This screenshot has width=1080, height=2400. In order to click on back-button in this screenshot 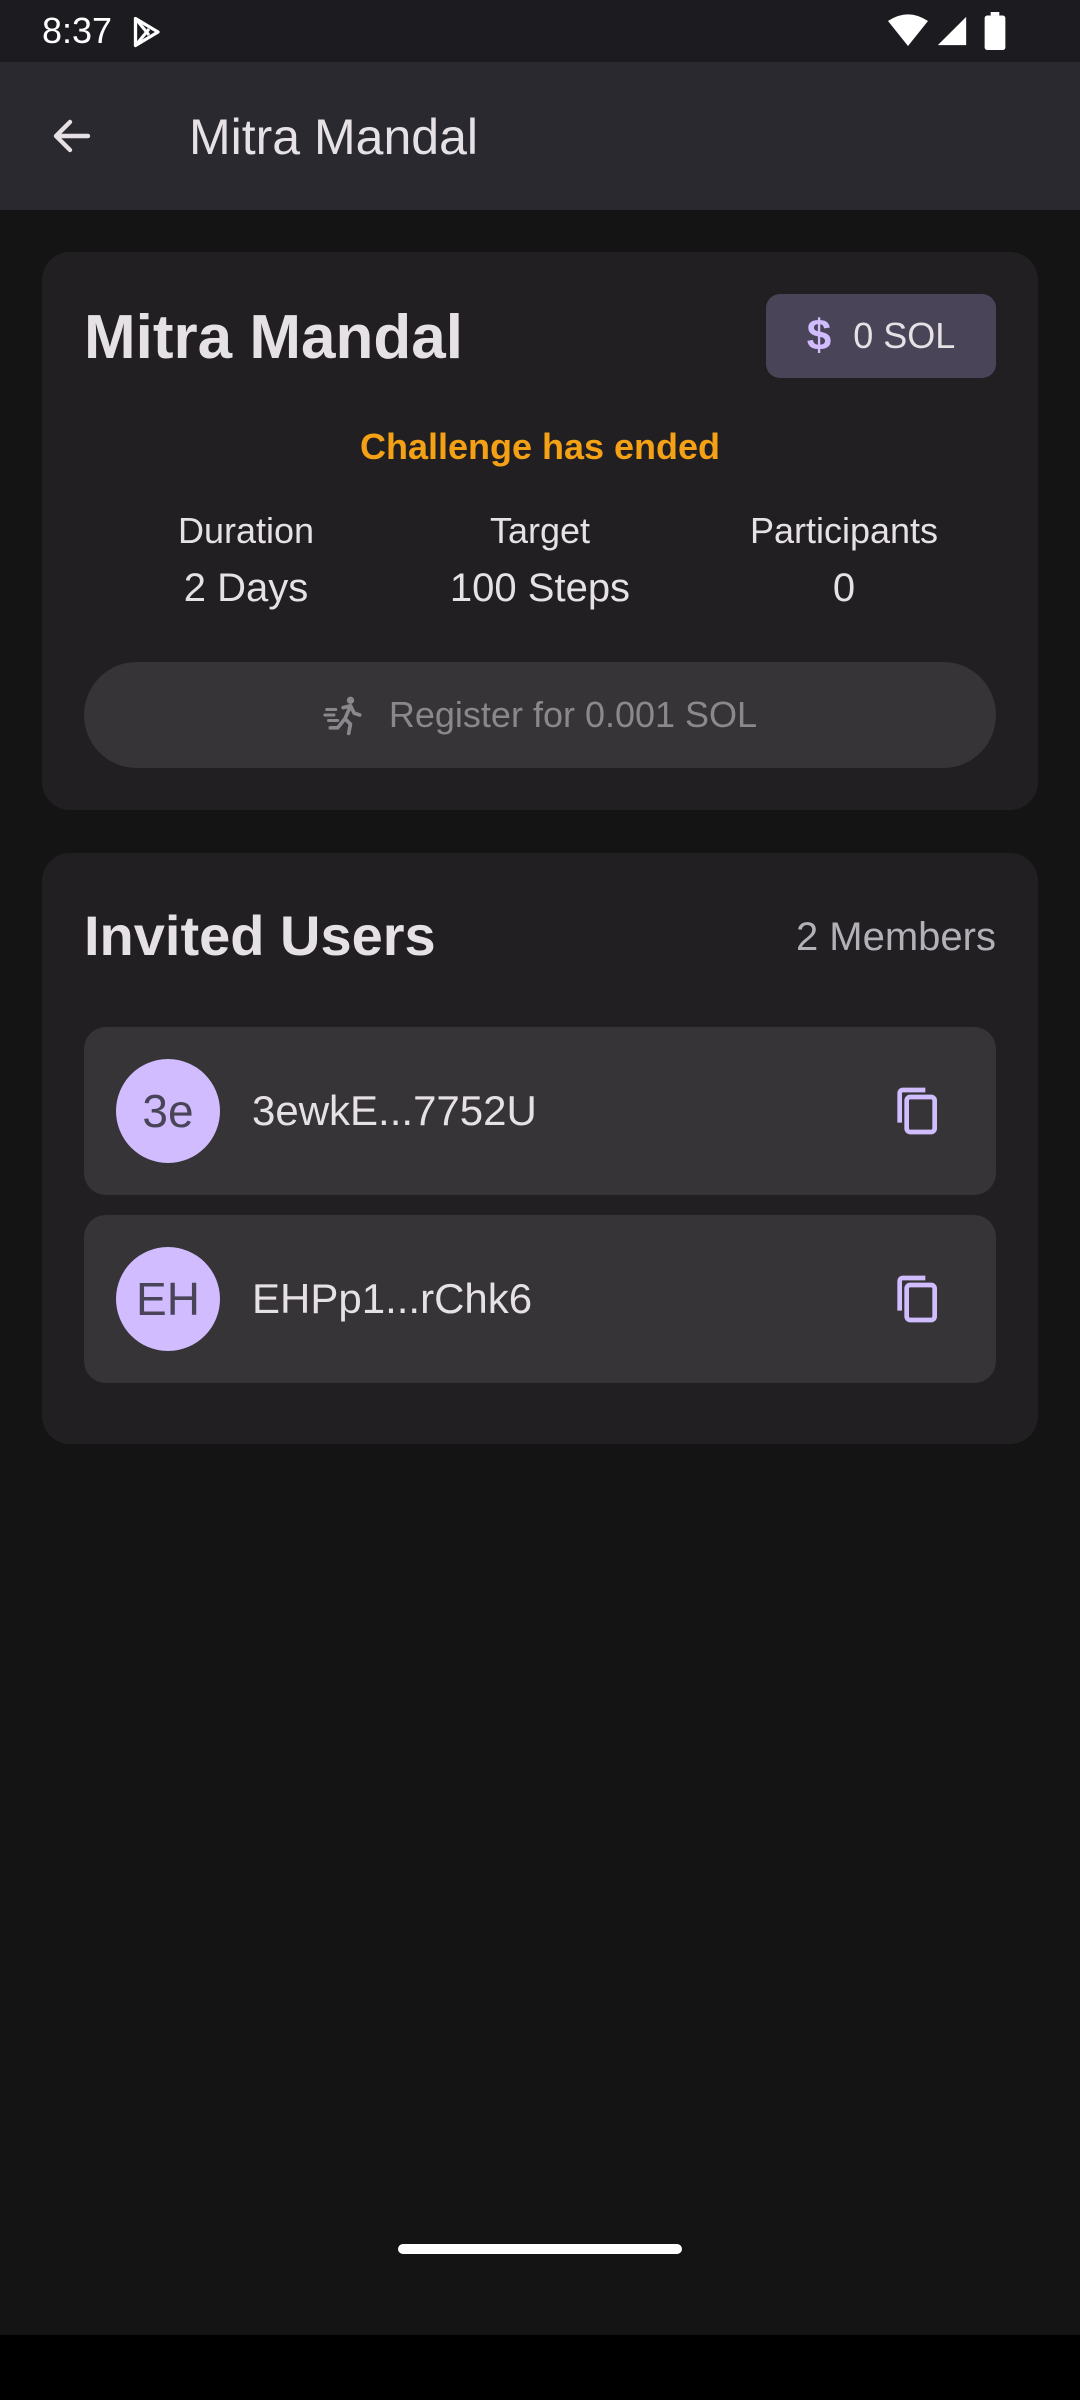, I will do `click(72, 136)`.